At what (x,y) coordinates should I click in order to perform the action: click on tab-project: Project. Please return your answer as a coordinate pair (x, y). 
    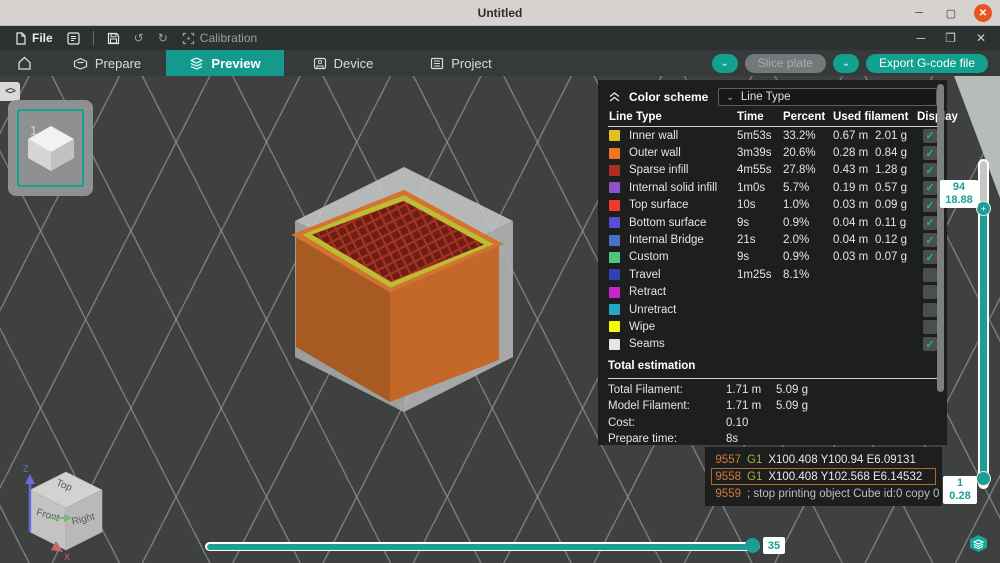
    Looking at the image, I should click on (461, 63).